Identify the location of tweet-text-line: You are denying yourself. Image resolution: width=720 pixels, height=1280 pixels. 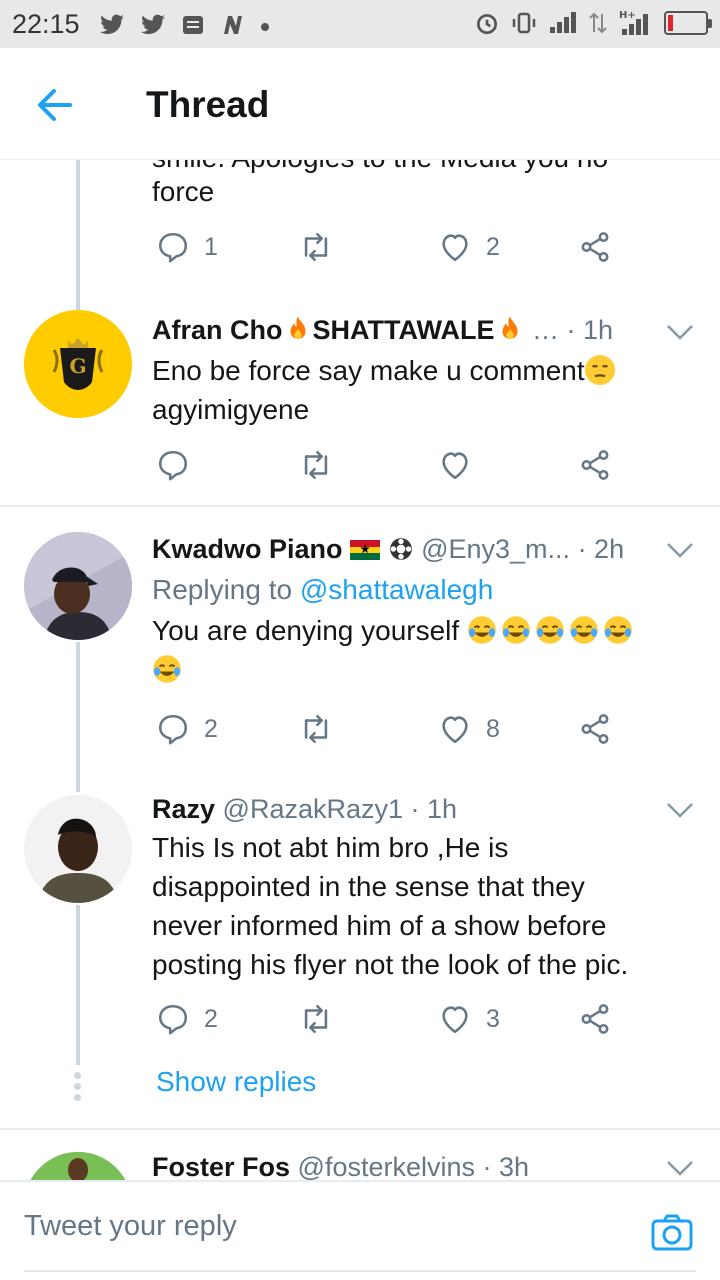
(306, 630).